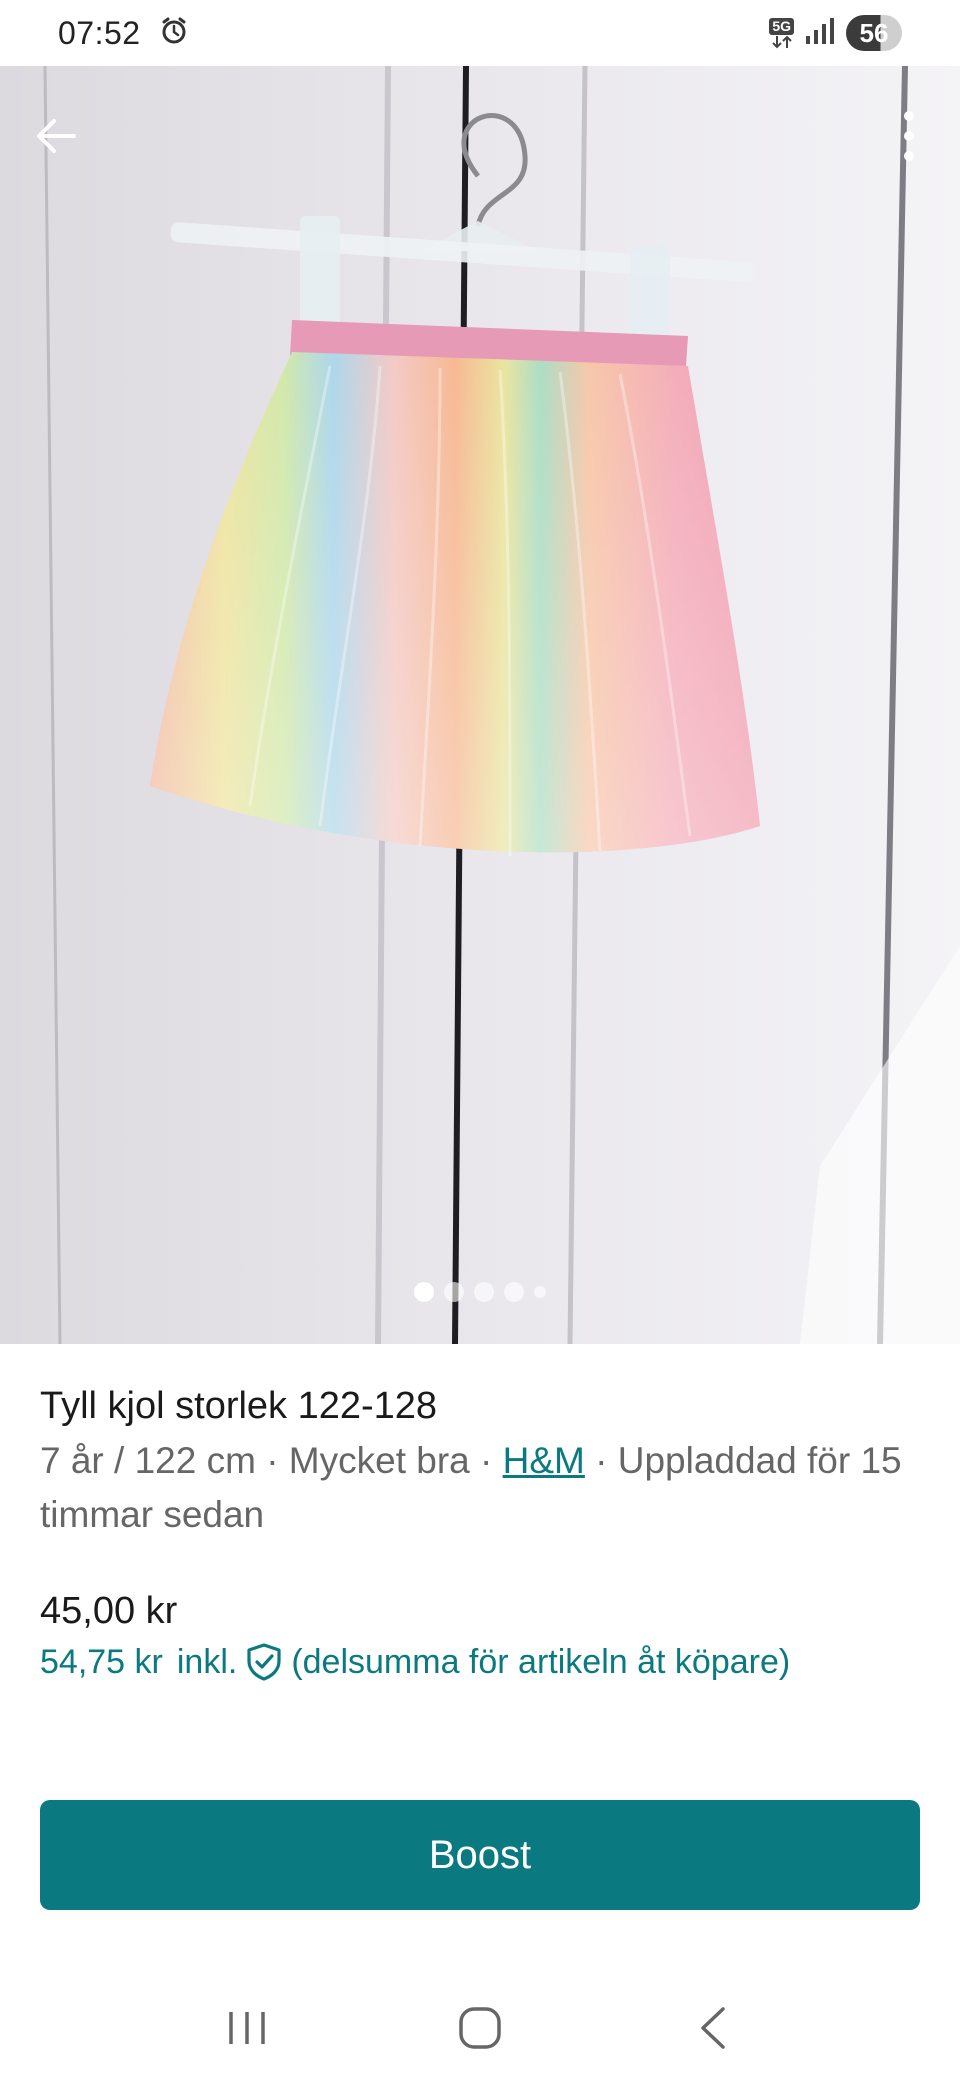 This screenshot has height=2080, width=960. I want to click on listing-title: Tyll kjol storlek 122-128, so click(239, 1406).